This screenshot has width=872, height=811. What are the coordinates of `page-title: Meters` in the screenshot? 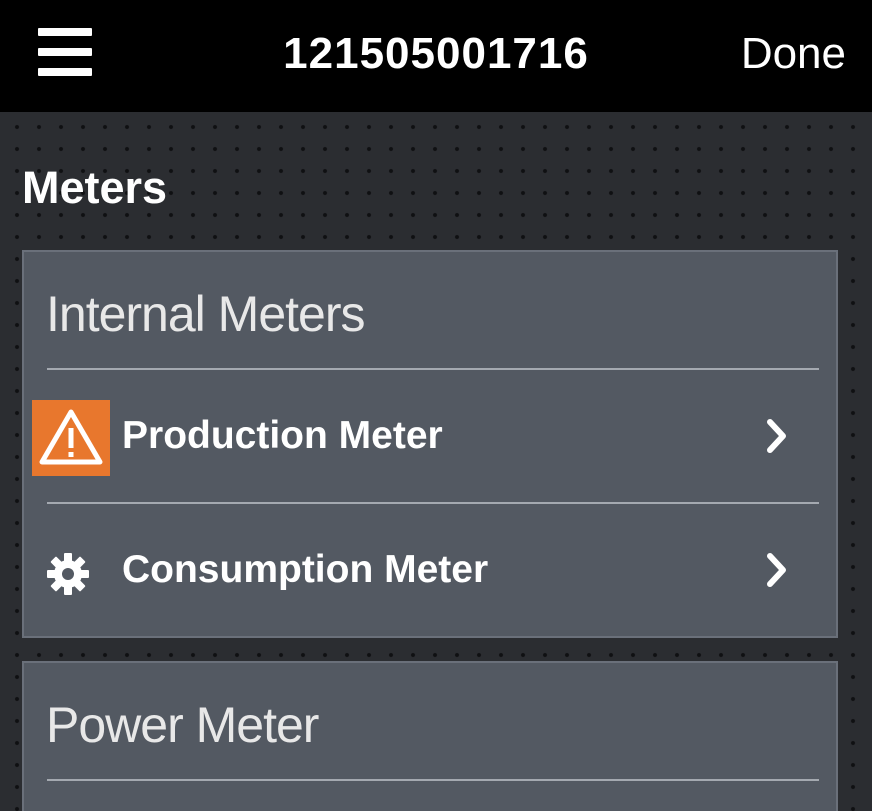 It's located at (95, 187).